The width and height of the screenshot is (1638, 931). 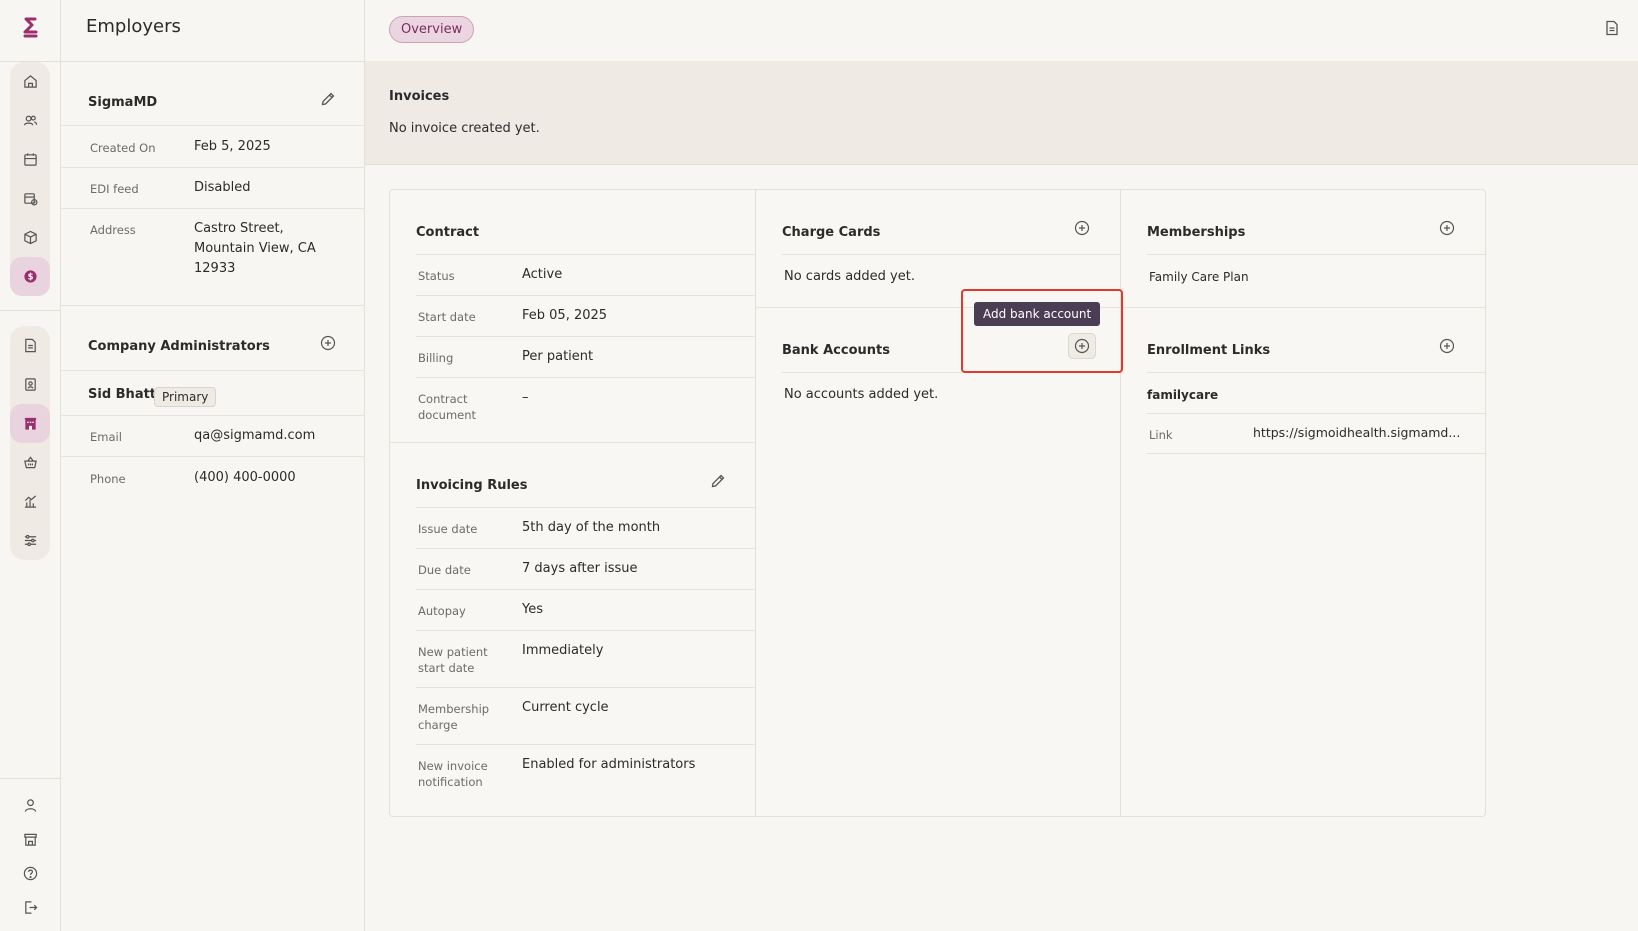 What do you see at coordinates (419, 96) in the screenshot?
I see `invoices-title: Invoices` at bounding box center [419, 96].